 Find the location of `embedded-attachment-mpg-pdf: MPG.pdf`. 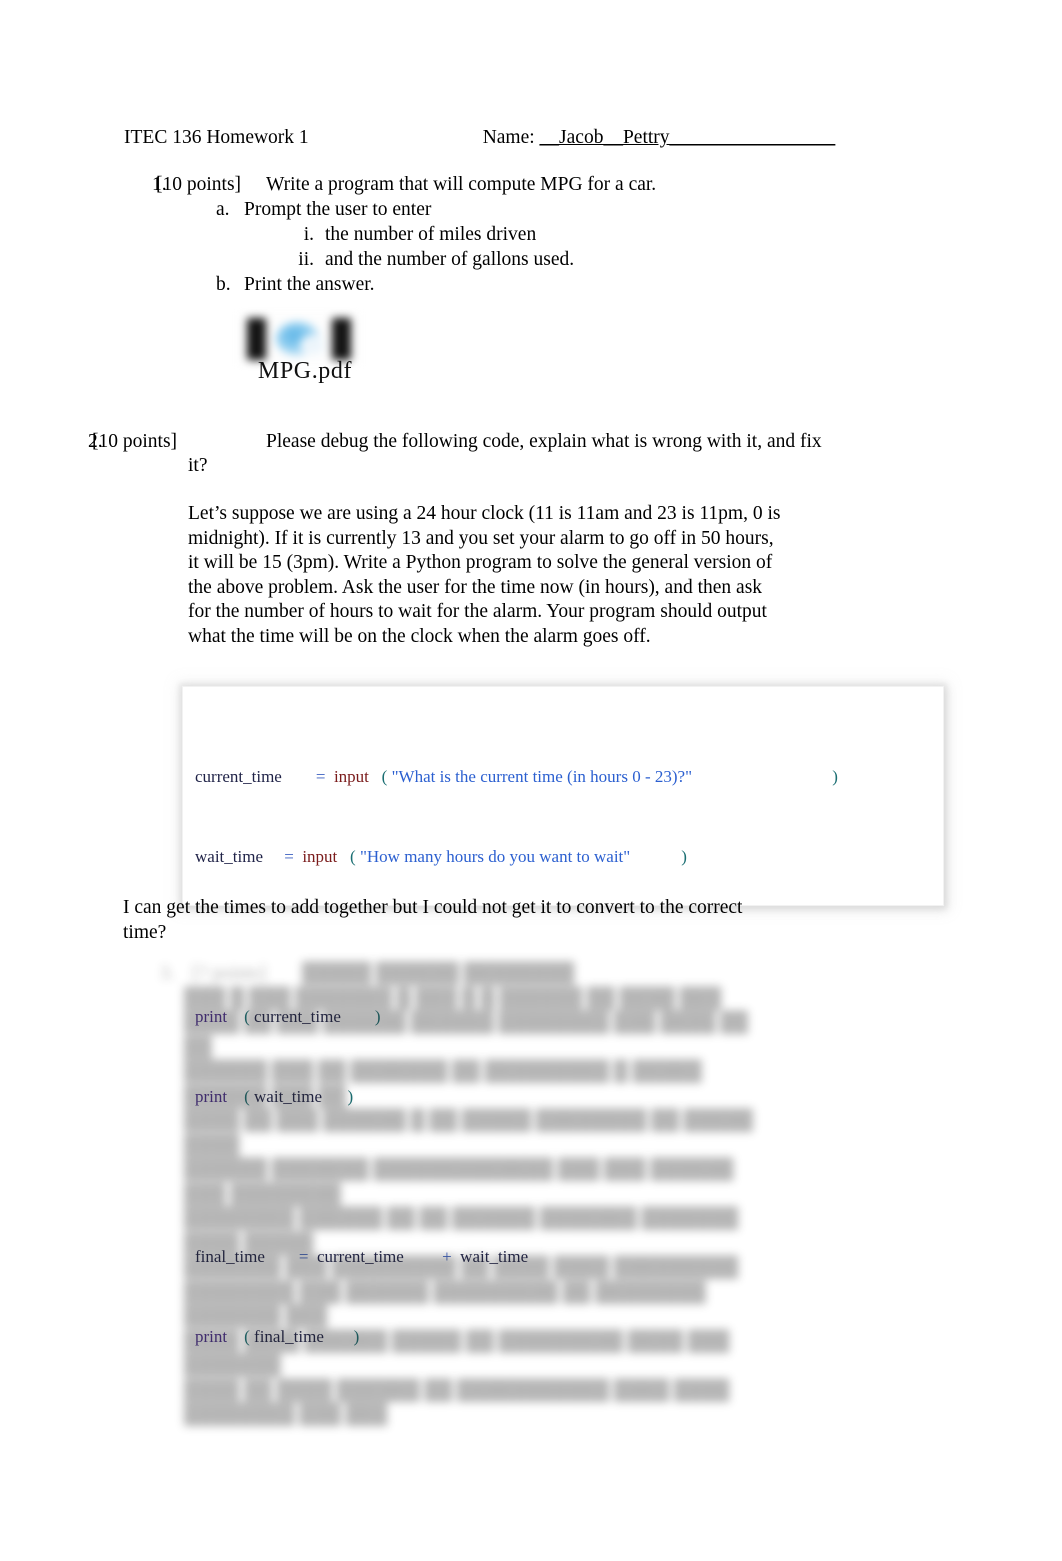

embedded-attachment-mpg-pdf: MPG.pdf is located at coordinates (305, 349).